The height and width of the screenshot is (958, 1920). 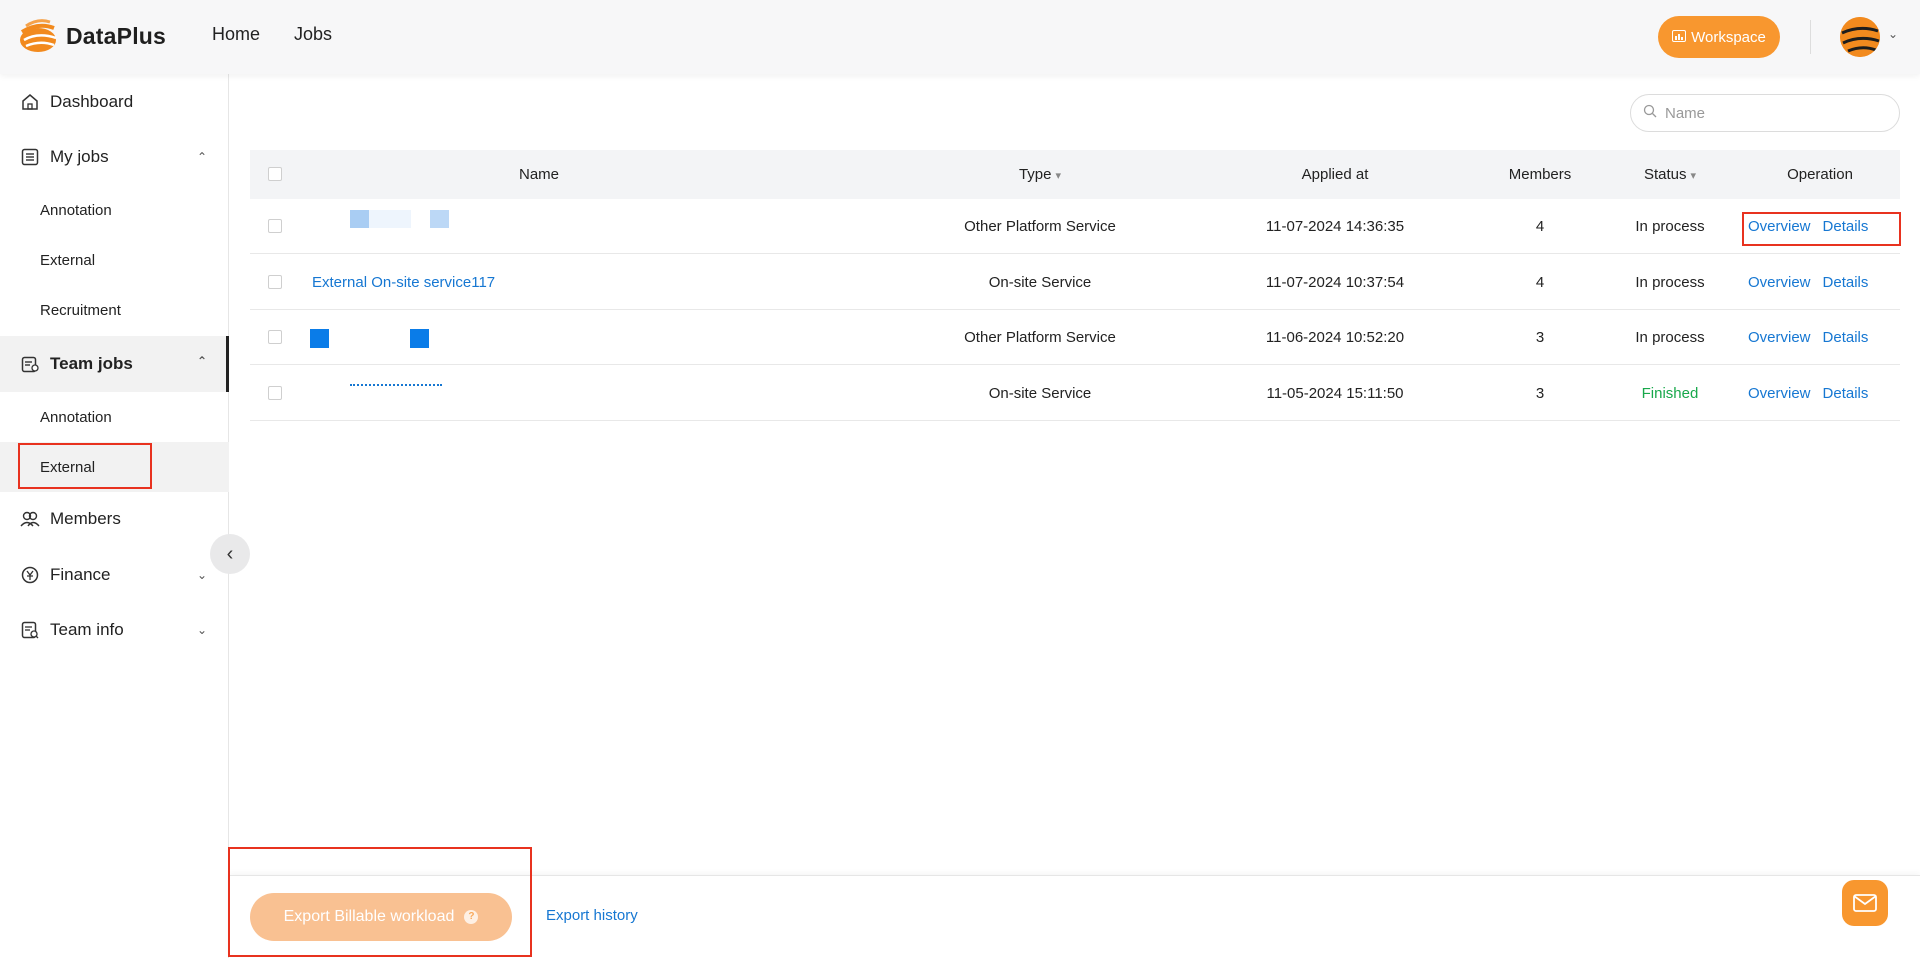 I want to click on job-applied-at: 11-06-2024 10:52:20, so click(x=1335, y=337).